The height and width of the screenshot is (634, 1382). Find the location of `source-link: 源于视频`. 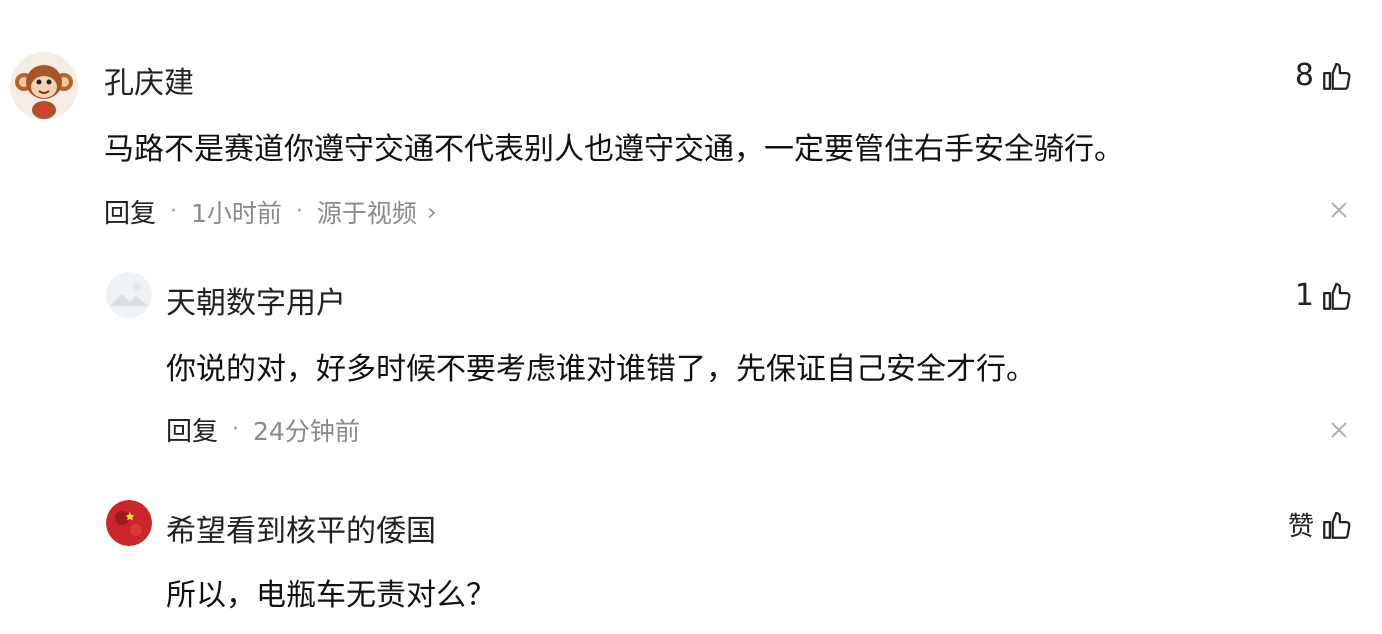

source-link: 源于视频 is located at coordinates (367, 212).